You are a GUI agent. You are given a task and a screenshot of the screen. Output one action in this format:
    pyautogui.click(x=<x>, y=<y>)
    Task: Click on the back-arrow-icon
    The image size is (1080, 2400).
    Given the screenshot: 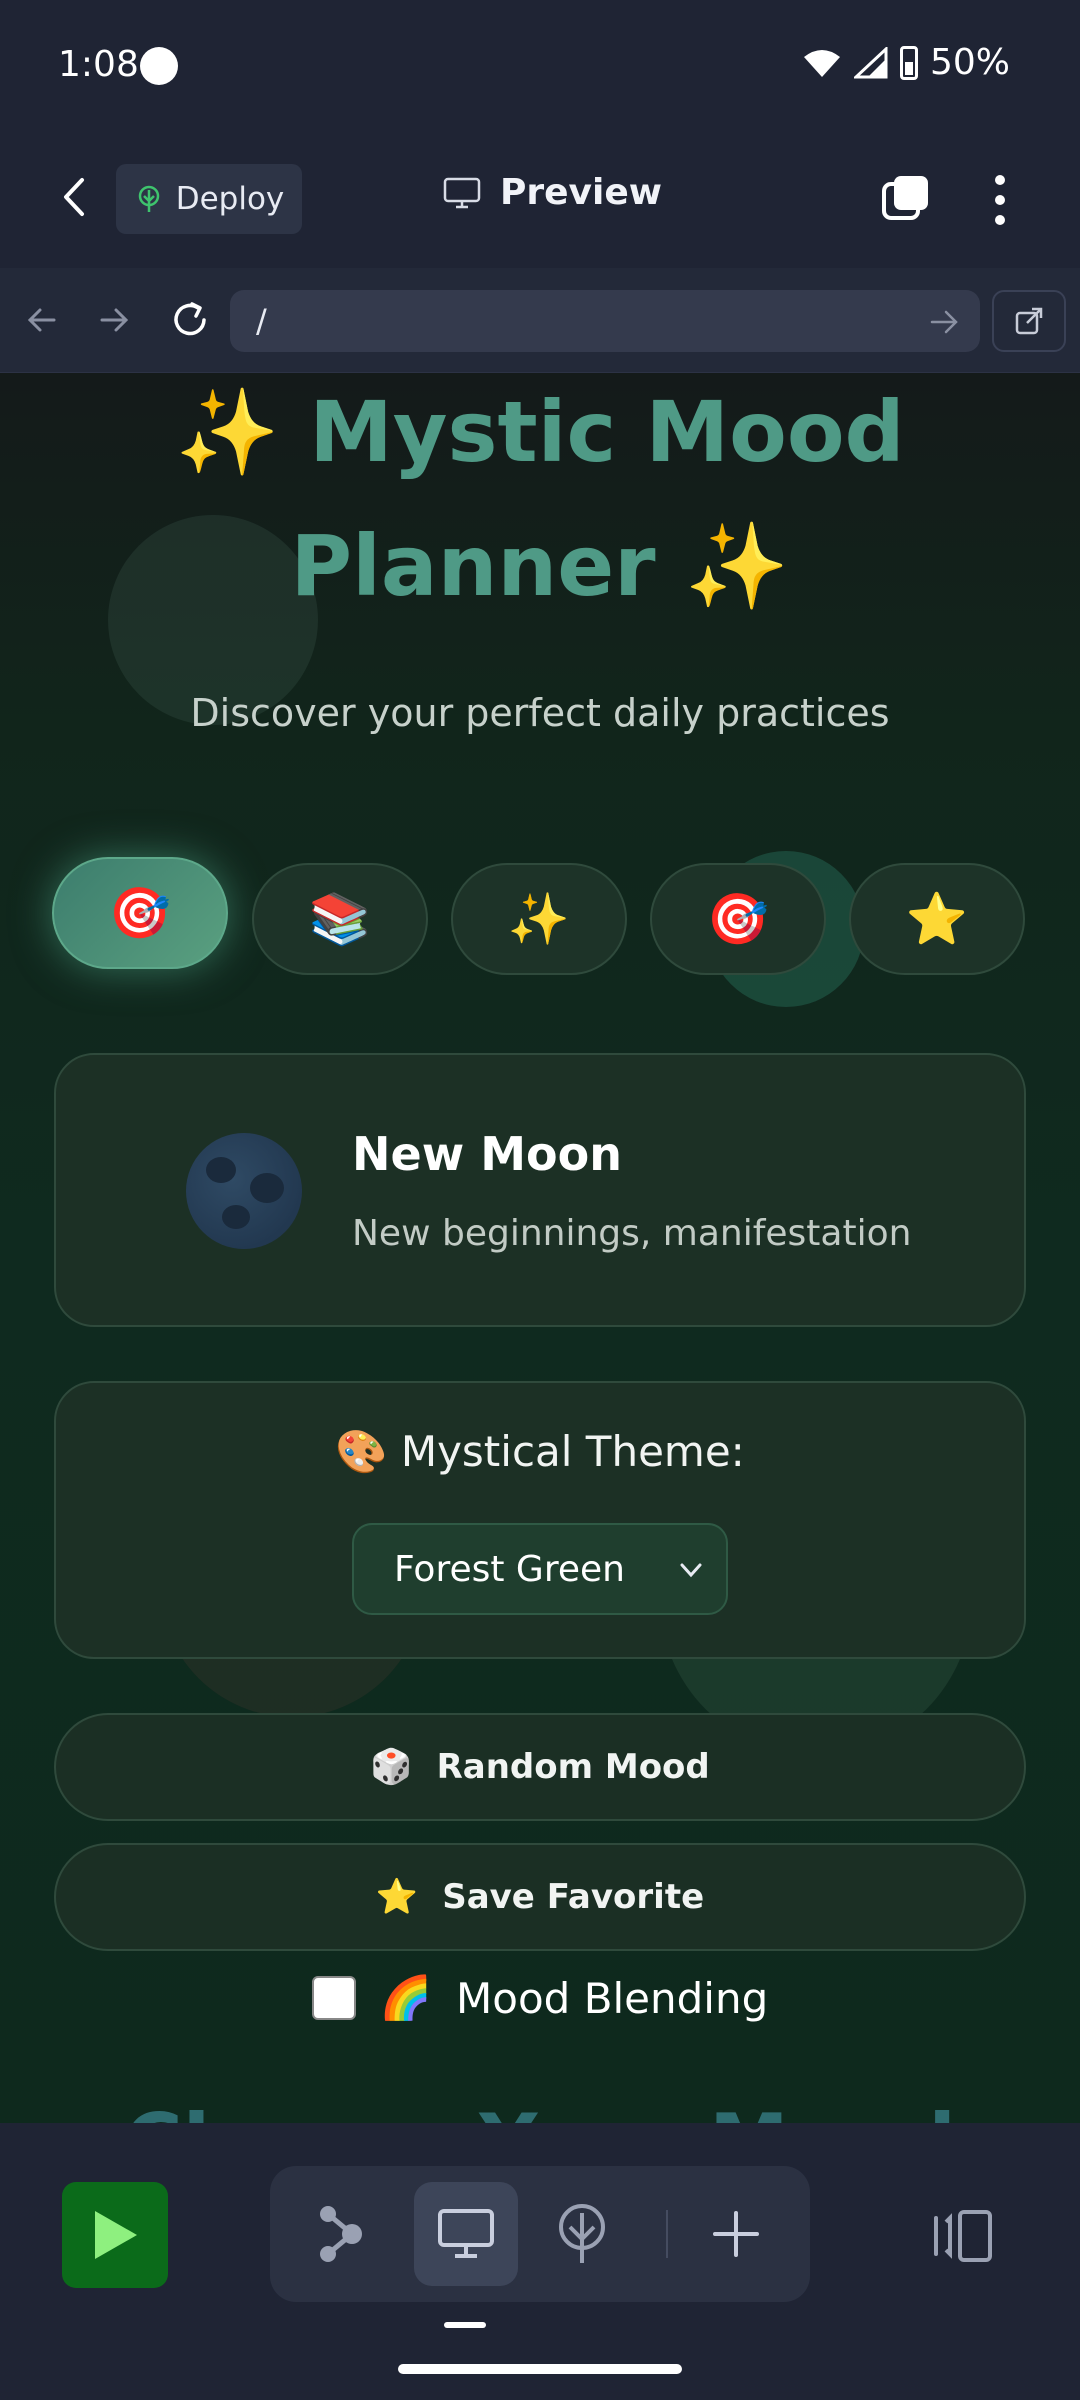 What is the action you would take?
    pyautogui.click(x=75, y=197)
    